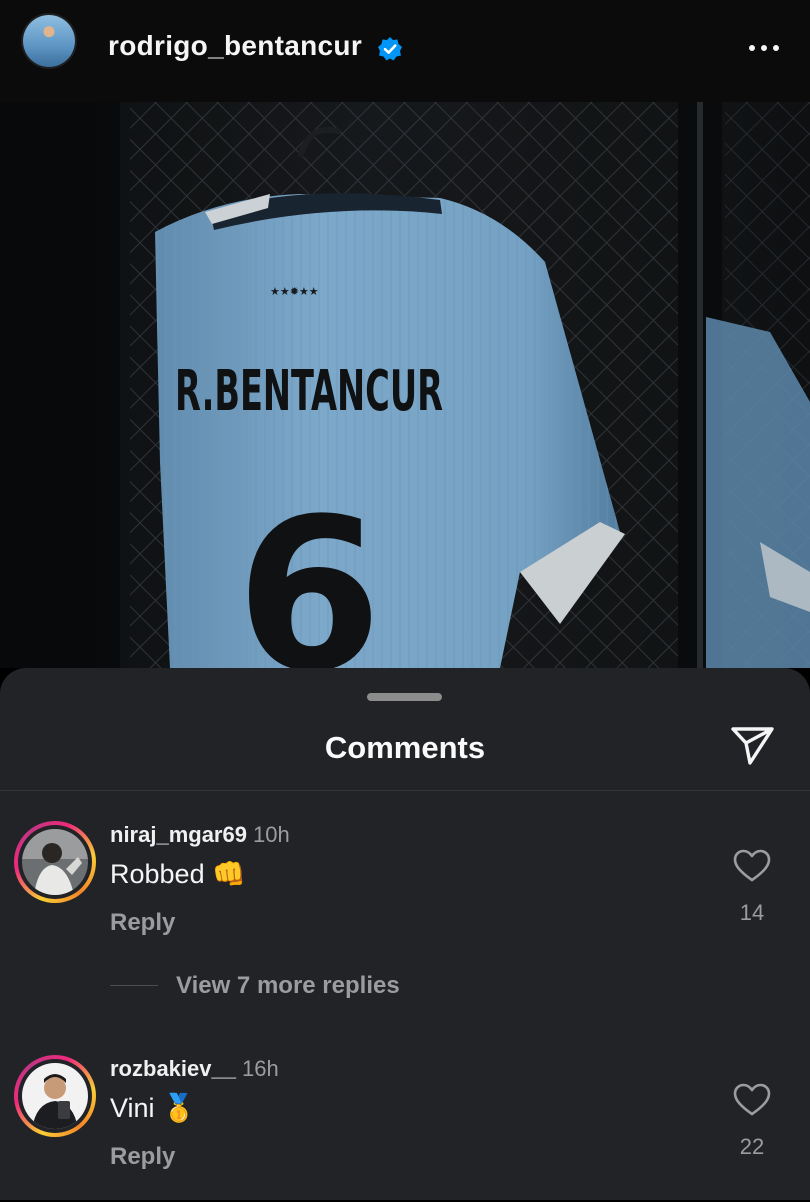 Image resolution: width=810 pixels, height=1202 pixels. Describe the element at coordinates (752, 1146) in the screenshot. I see `like-count: 22` at that location.